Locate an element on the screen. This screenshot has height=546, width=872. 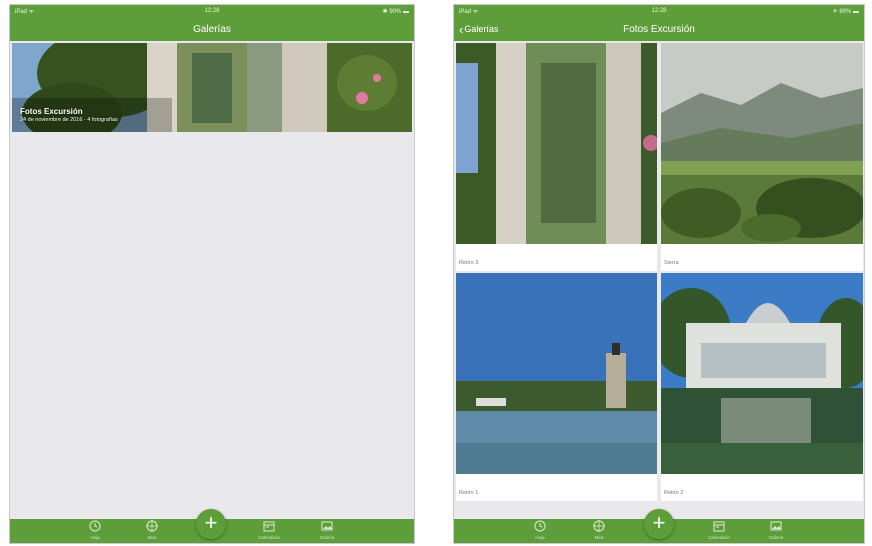
back-button: ‹ Galerías is located at coordinates (478, 29).